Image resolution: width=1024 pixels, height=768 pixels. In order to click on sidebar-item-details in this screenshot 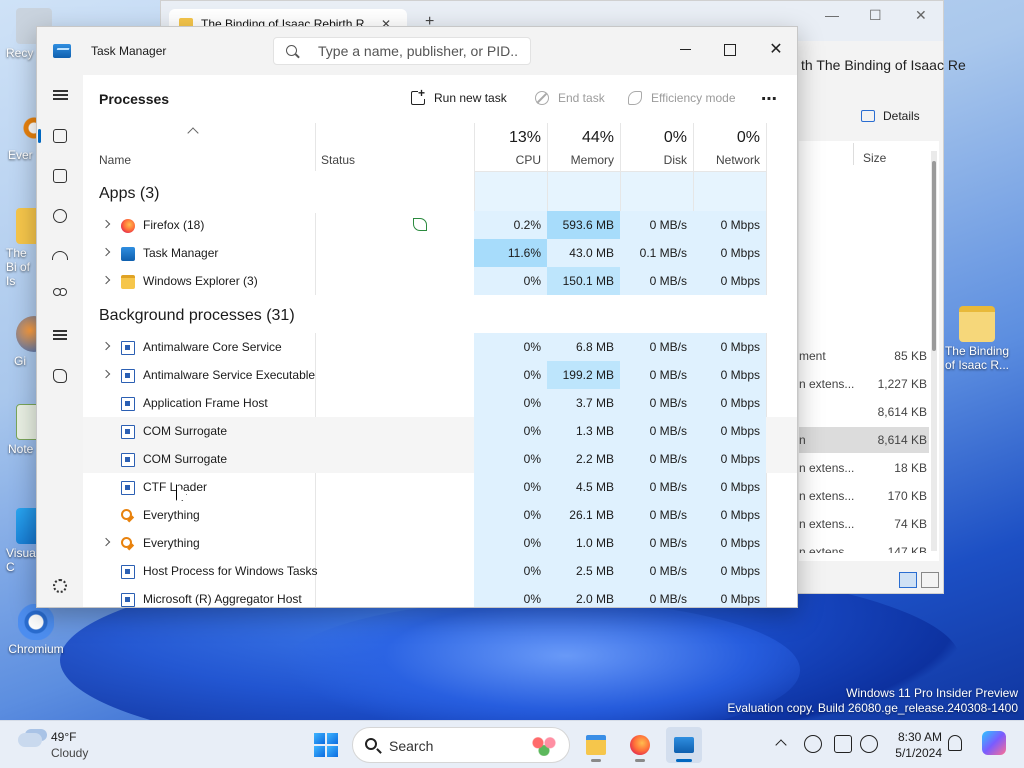, I will do `click(60, 336)`.